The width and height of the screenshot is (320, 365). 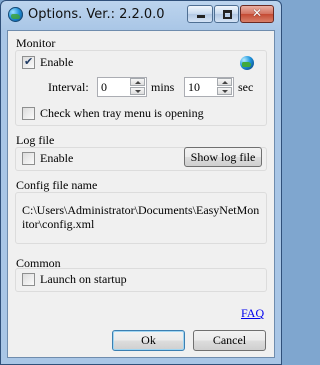 I want to click on title-bar: Options. Ver.: 2.2.0.0 ✕, so click(x=141, y=15).